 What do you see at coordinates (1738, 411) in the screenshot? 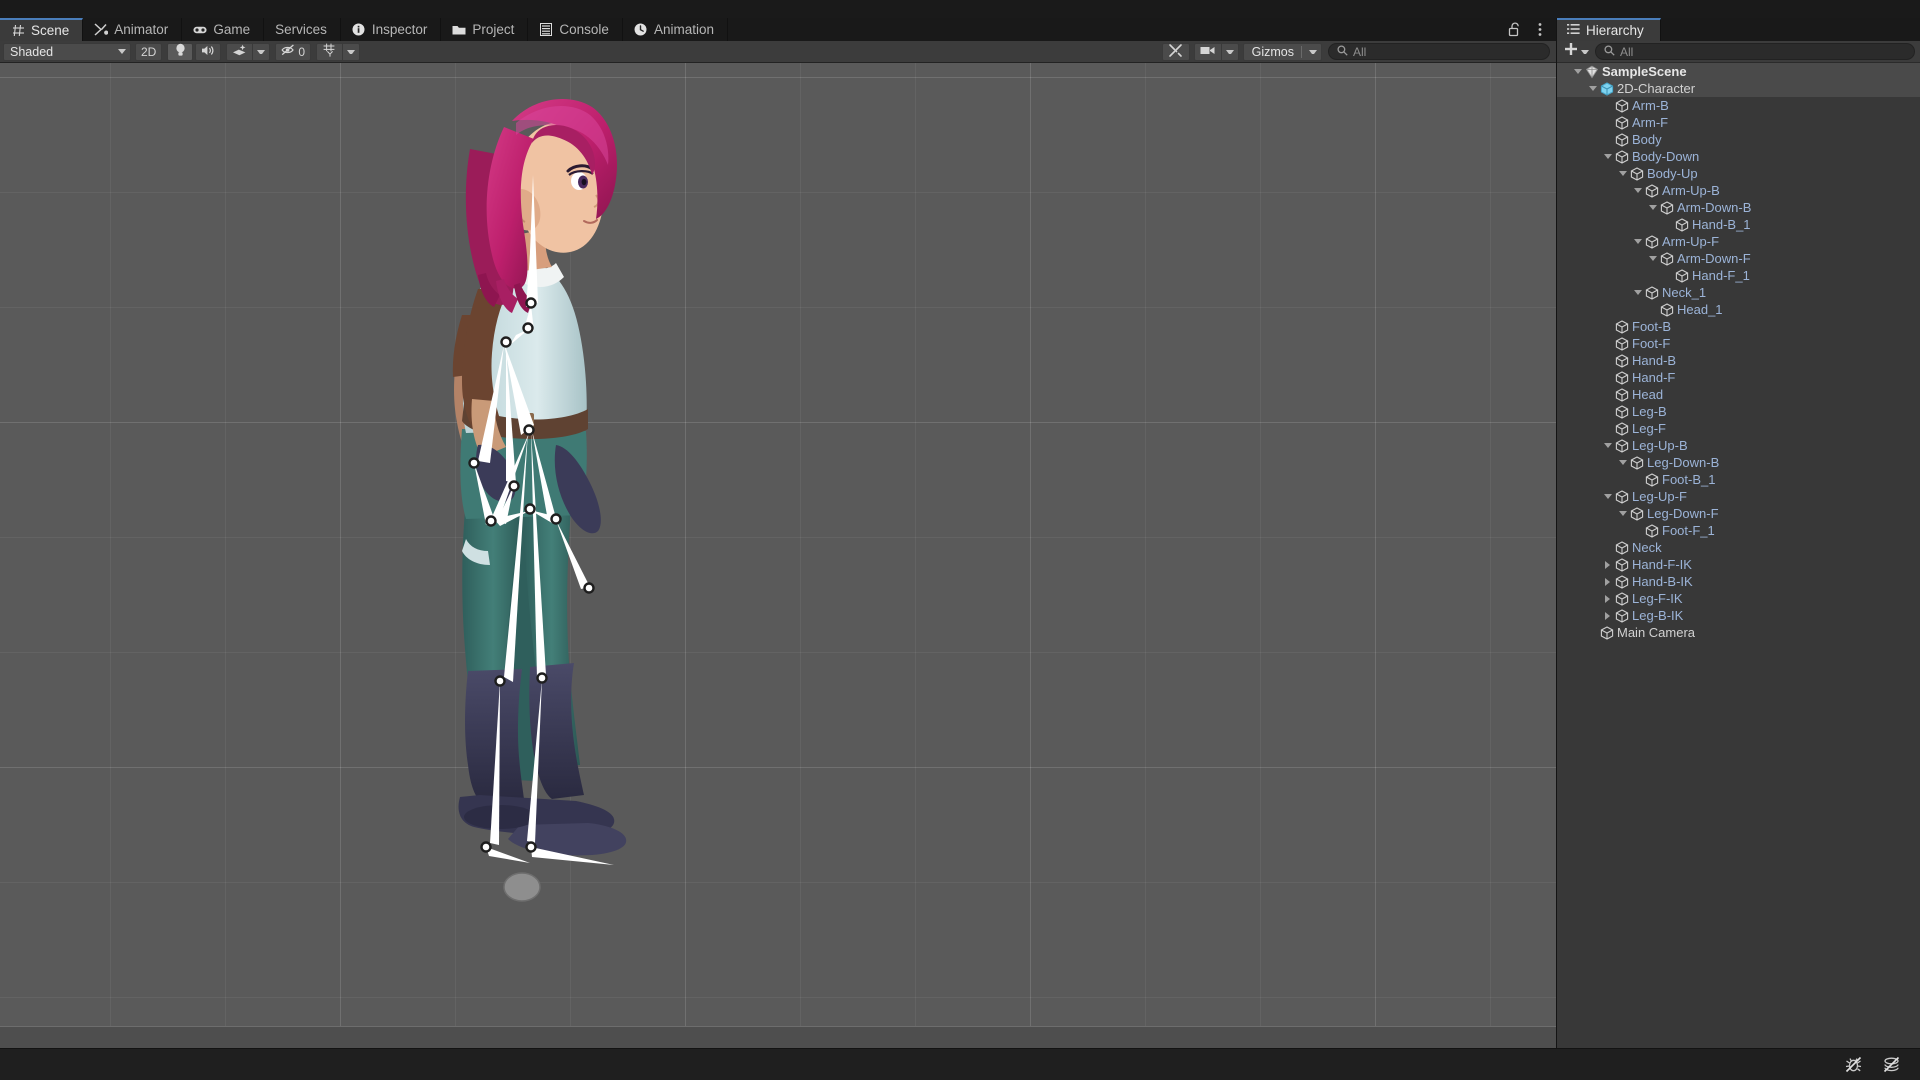
I see `hierarchy-item-leg-b: Leg-B` at bounding box center [1738, 411].